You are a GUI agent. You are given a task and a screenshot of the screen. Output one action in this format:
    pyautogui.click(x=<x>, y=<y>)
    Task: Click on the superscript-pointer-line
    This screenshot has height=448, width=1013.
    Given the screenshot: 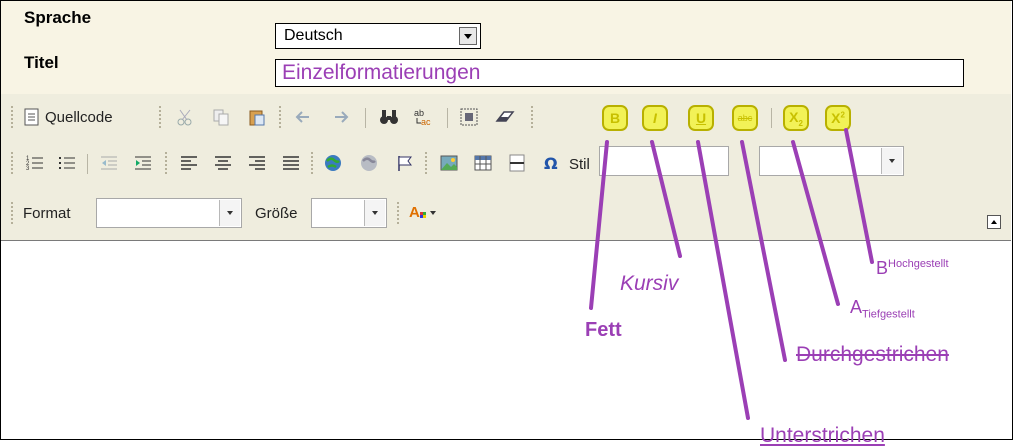 What is the action you would take?
    pyautogui.click(x=859, y=196)
    